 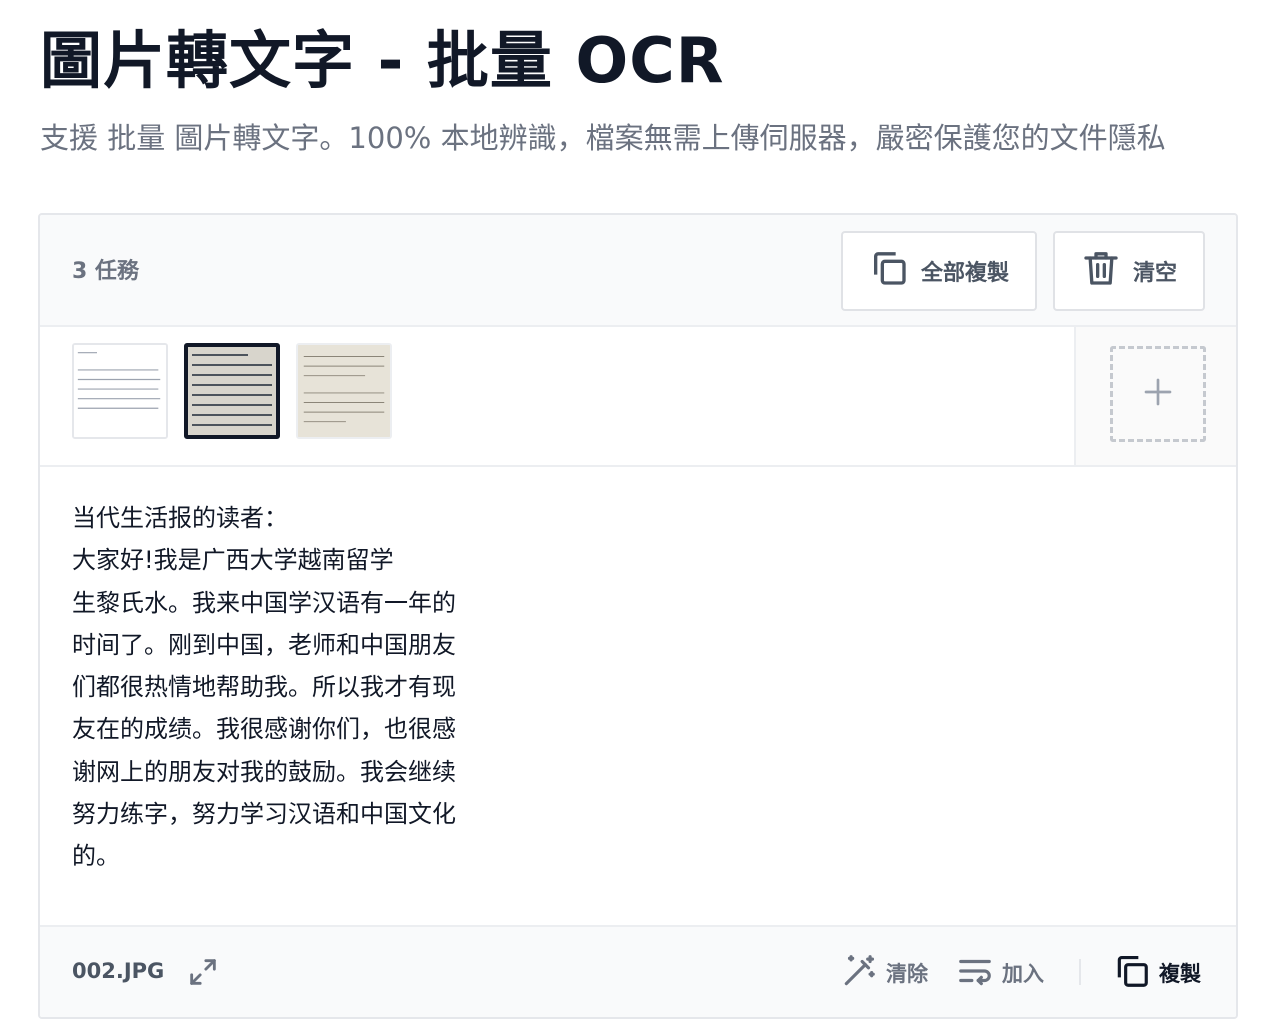 I want to click on task-count: 3 任務, so click(x=105, y=271).